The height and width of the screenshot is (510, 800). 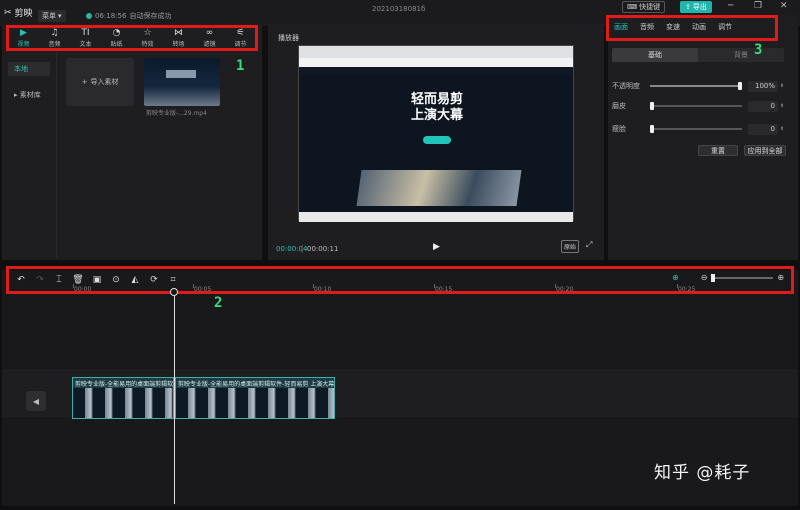 What do you see at coordinates (780, 277) in the screenshot?
I see `zoom-in-icon: ⊕` at bounding box center [780, 277].